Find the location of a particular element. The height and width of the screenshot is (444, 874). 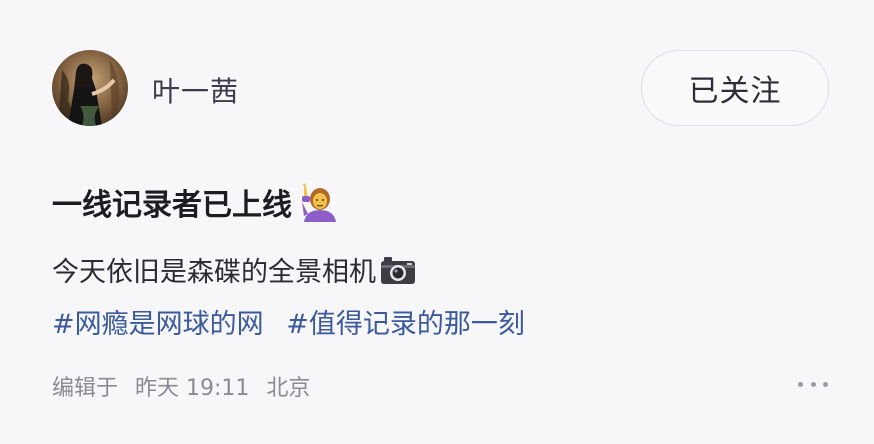

post-location: 北京 is located at coordinates (288, 388).